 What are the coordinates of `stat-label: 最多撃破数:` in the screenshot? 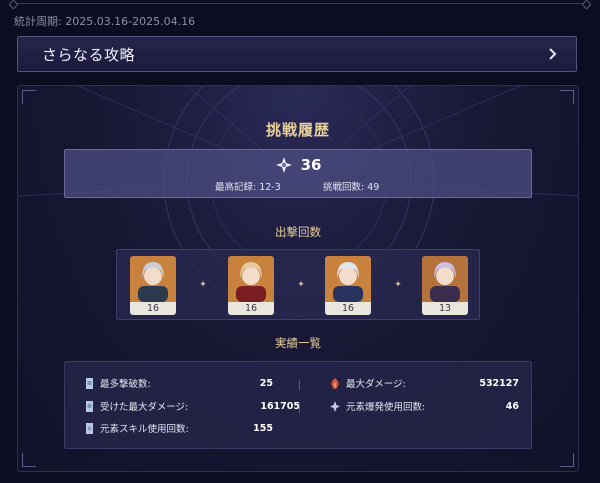 It's located at (125, 384).